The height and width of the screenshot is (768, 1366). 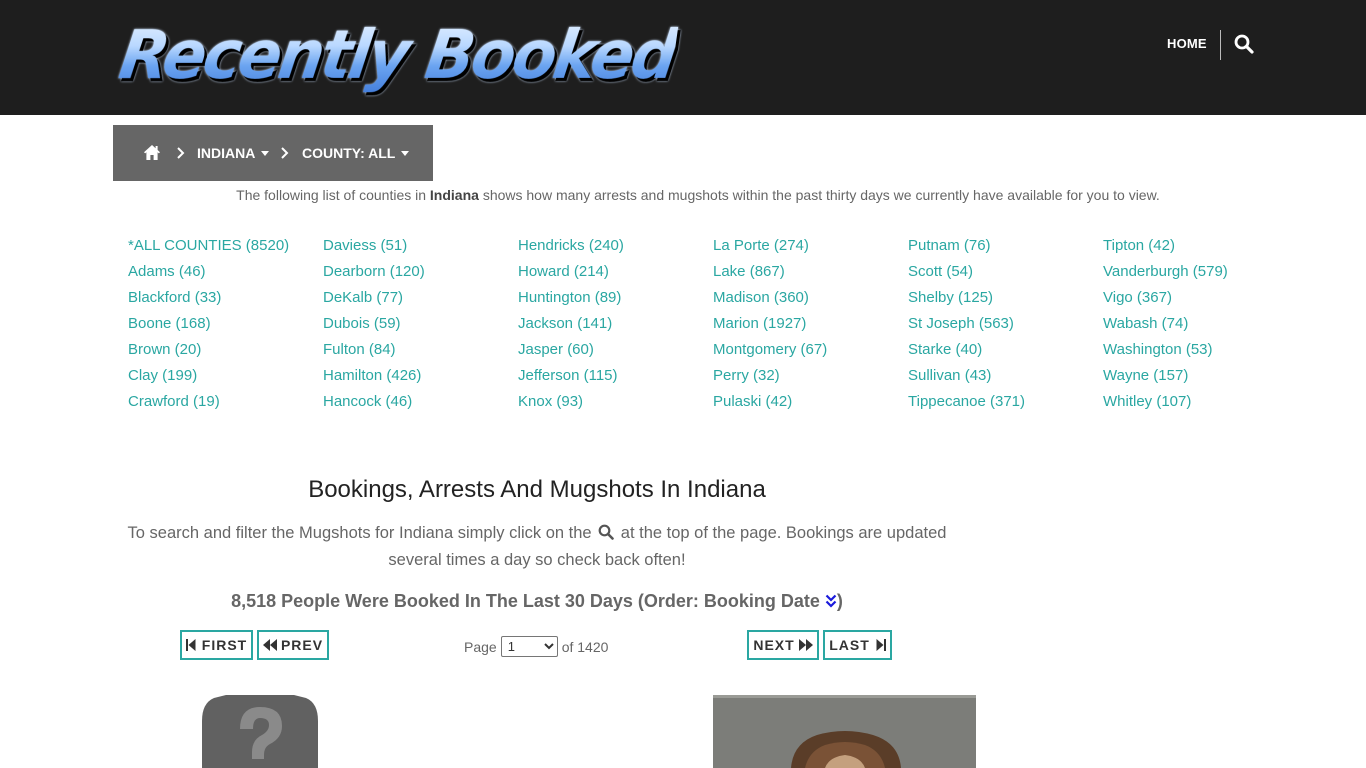 I want to click on next-page-button: NEXT, so click(x=783, y=645).